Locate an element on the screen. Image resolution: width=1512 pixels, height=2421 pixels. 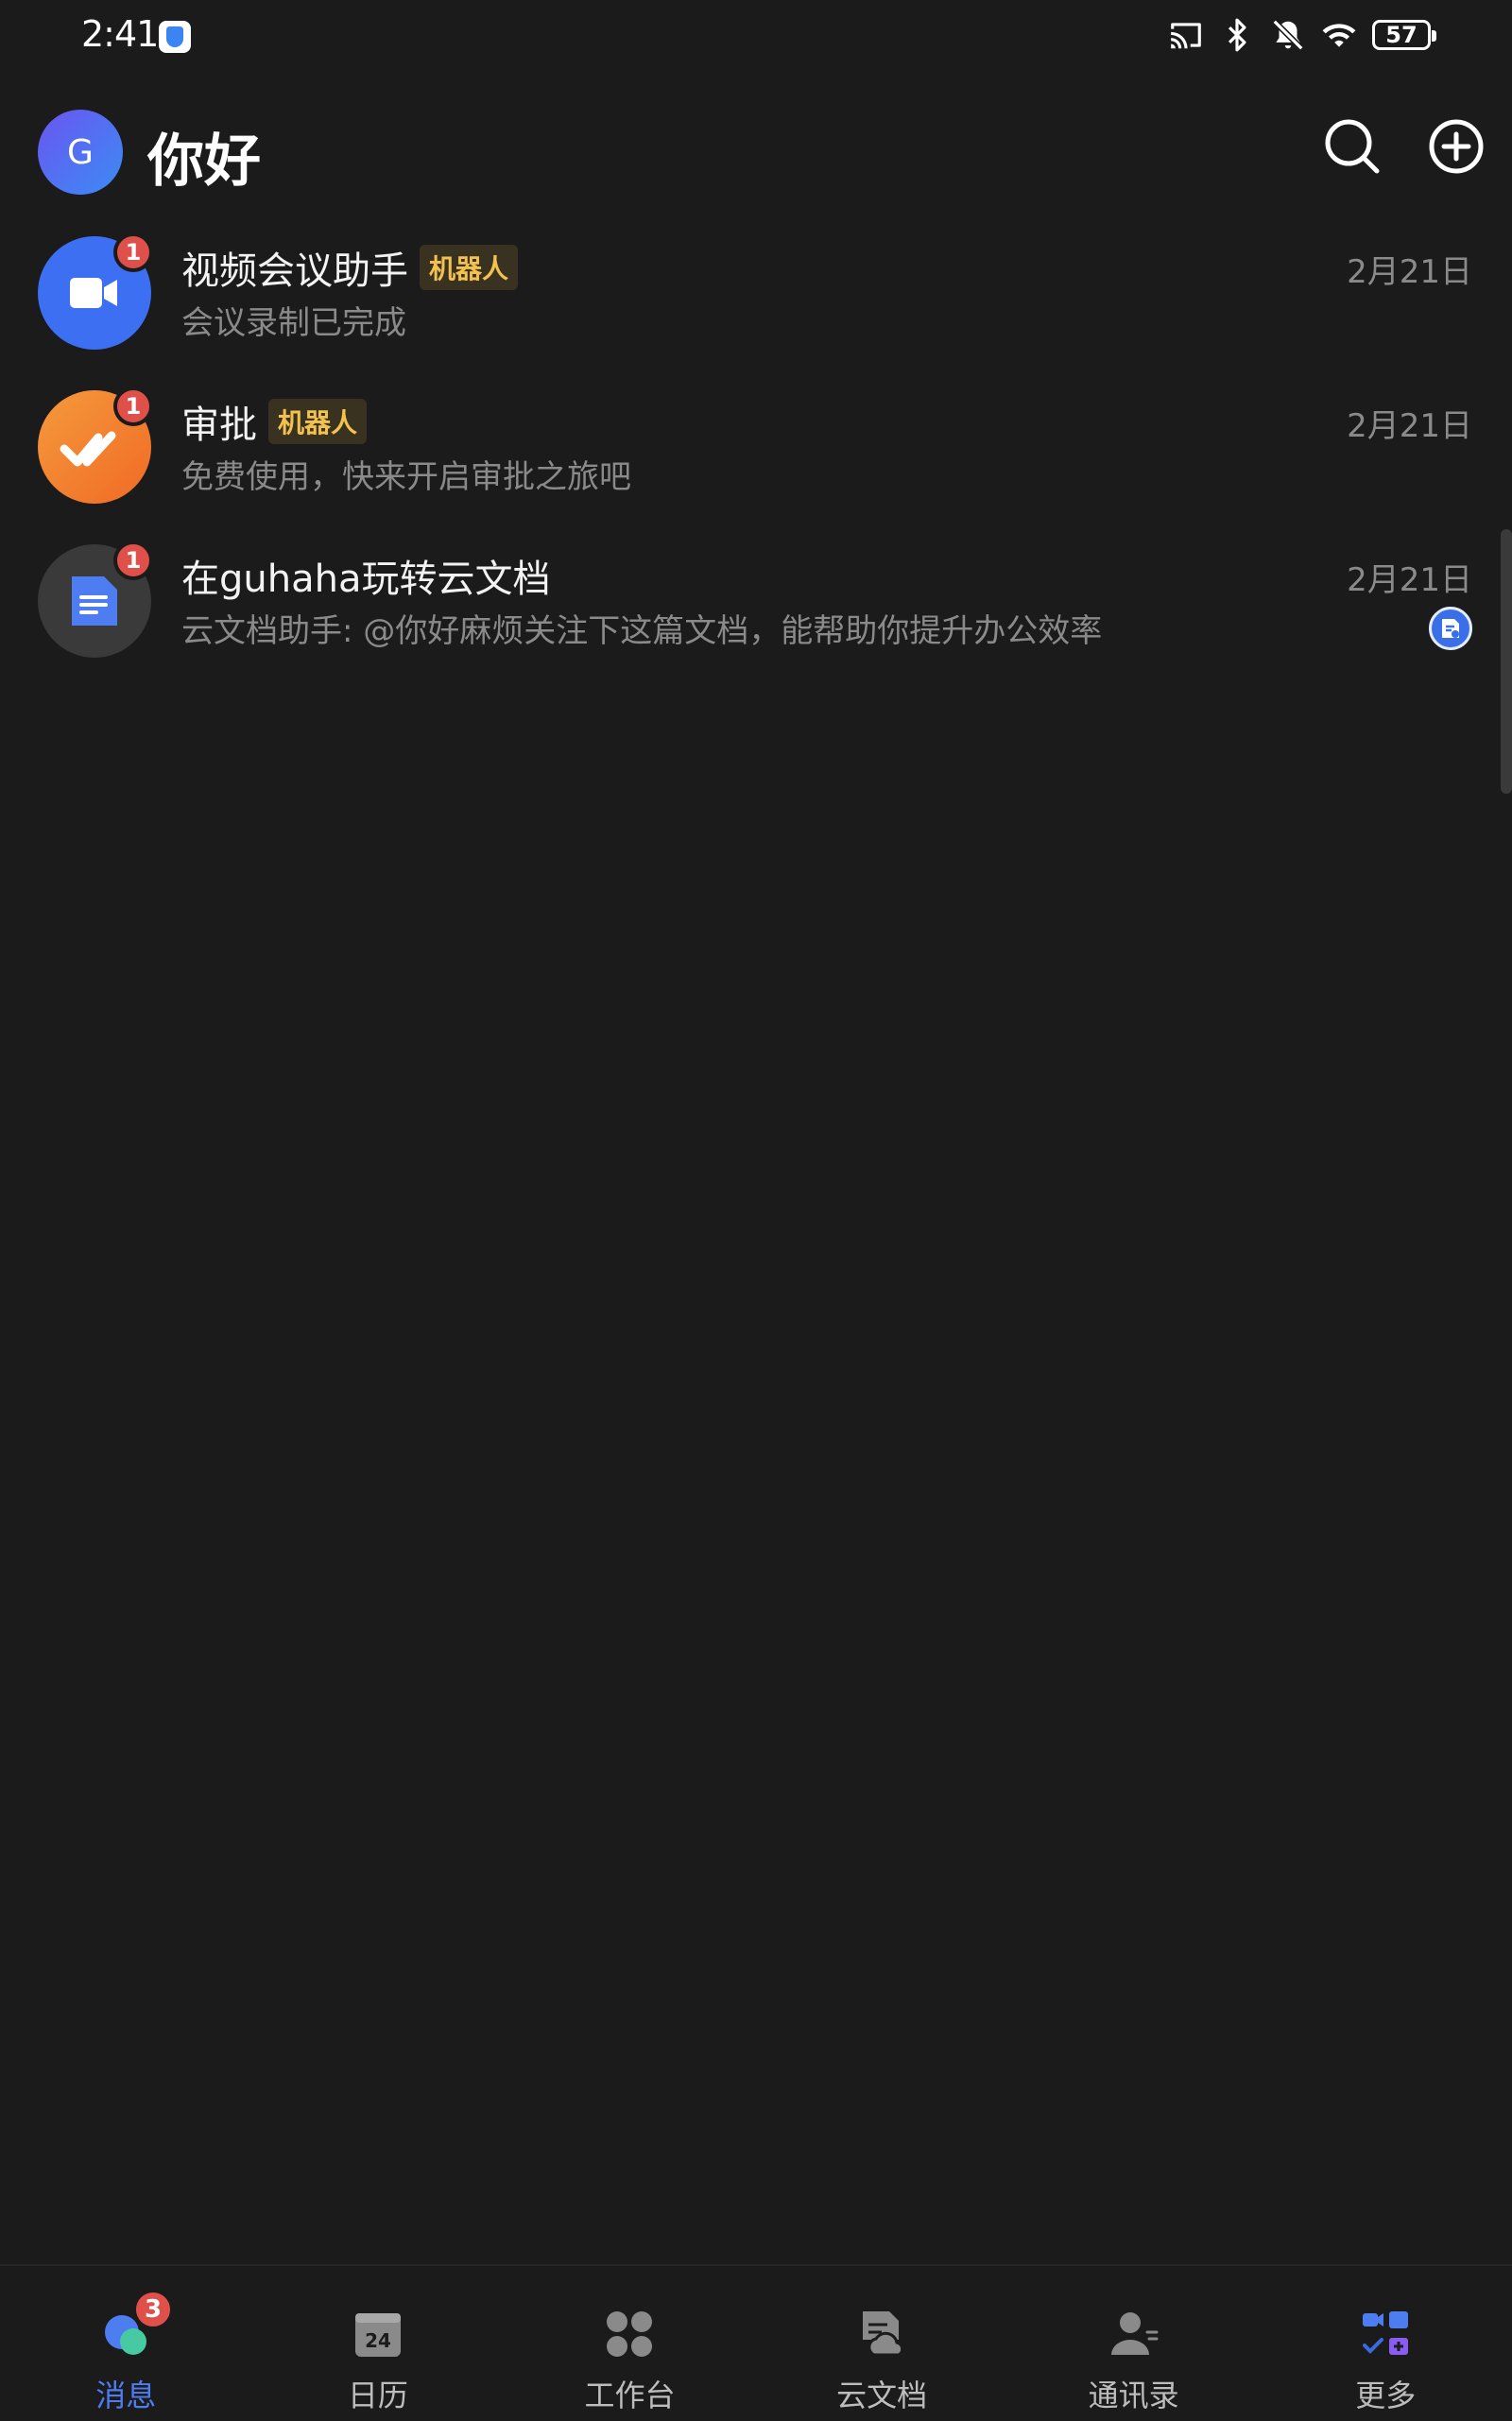
calendar-icon: 24 is located at coordinates (377, 2335).